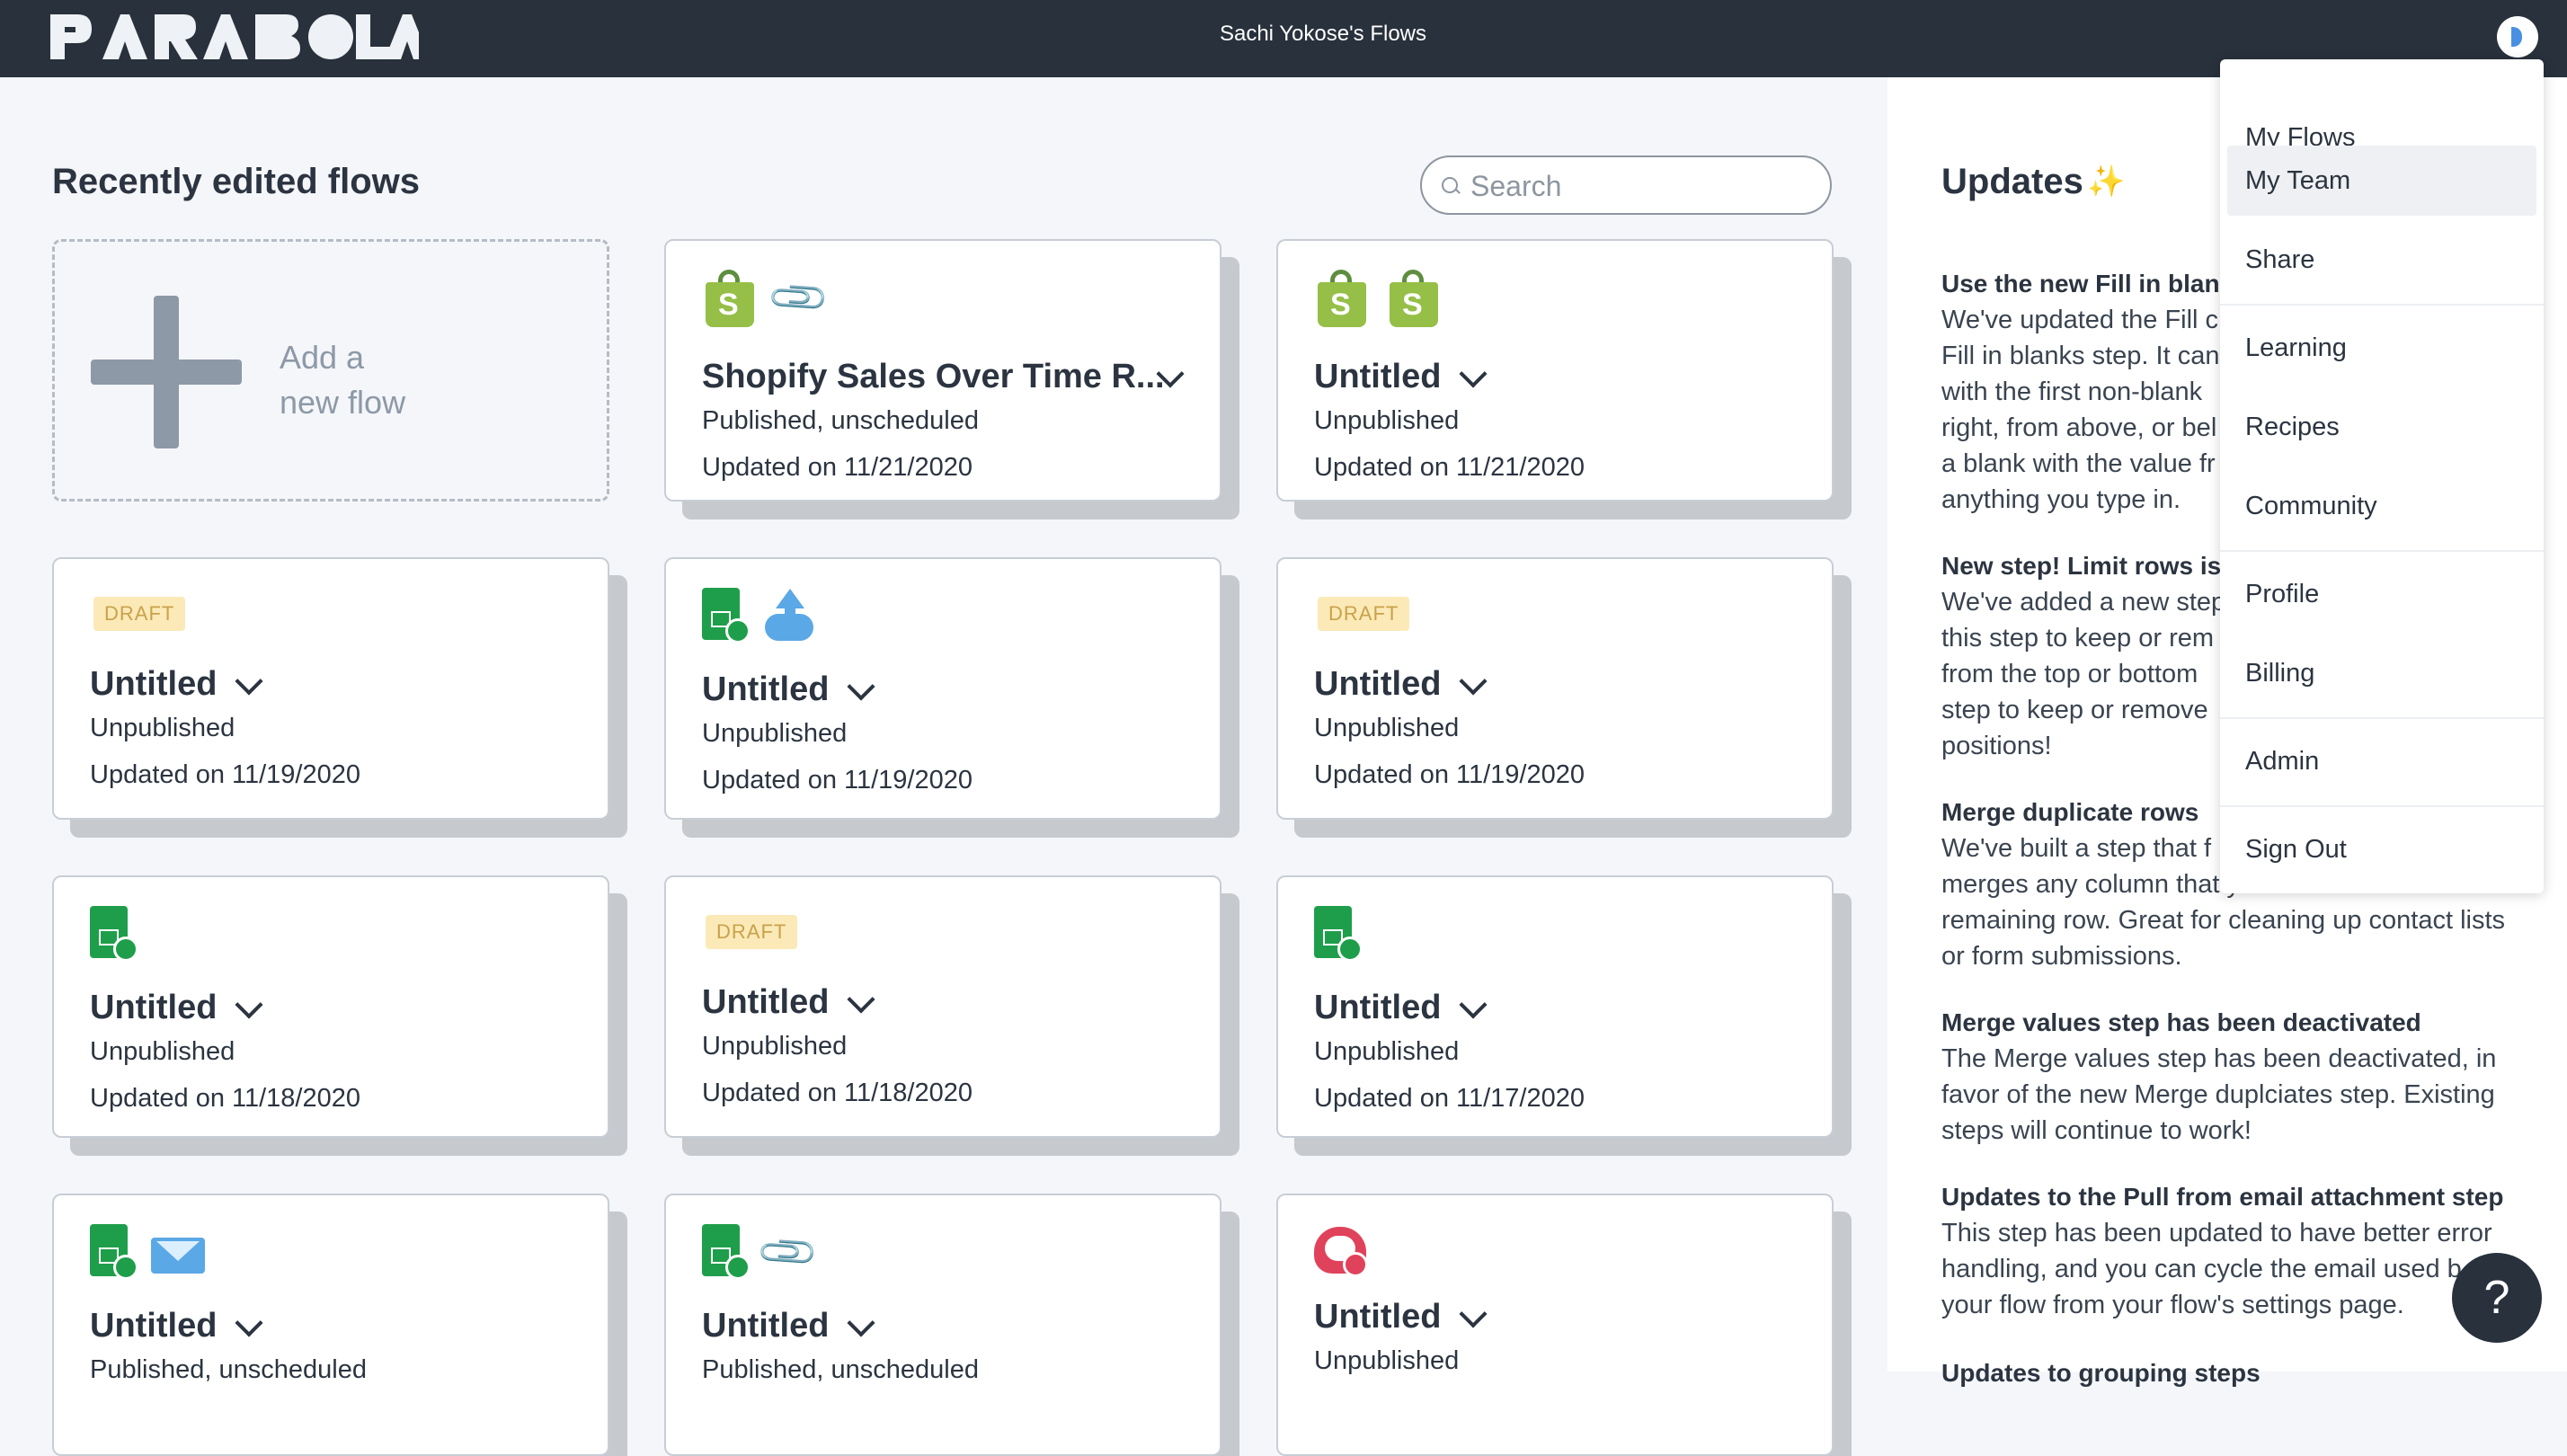  I want to click on flow-card: 📎 Untitled Published, unscheduled, so click(942, 1325).